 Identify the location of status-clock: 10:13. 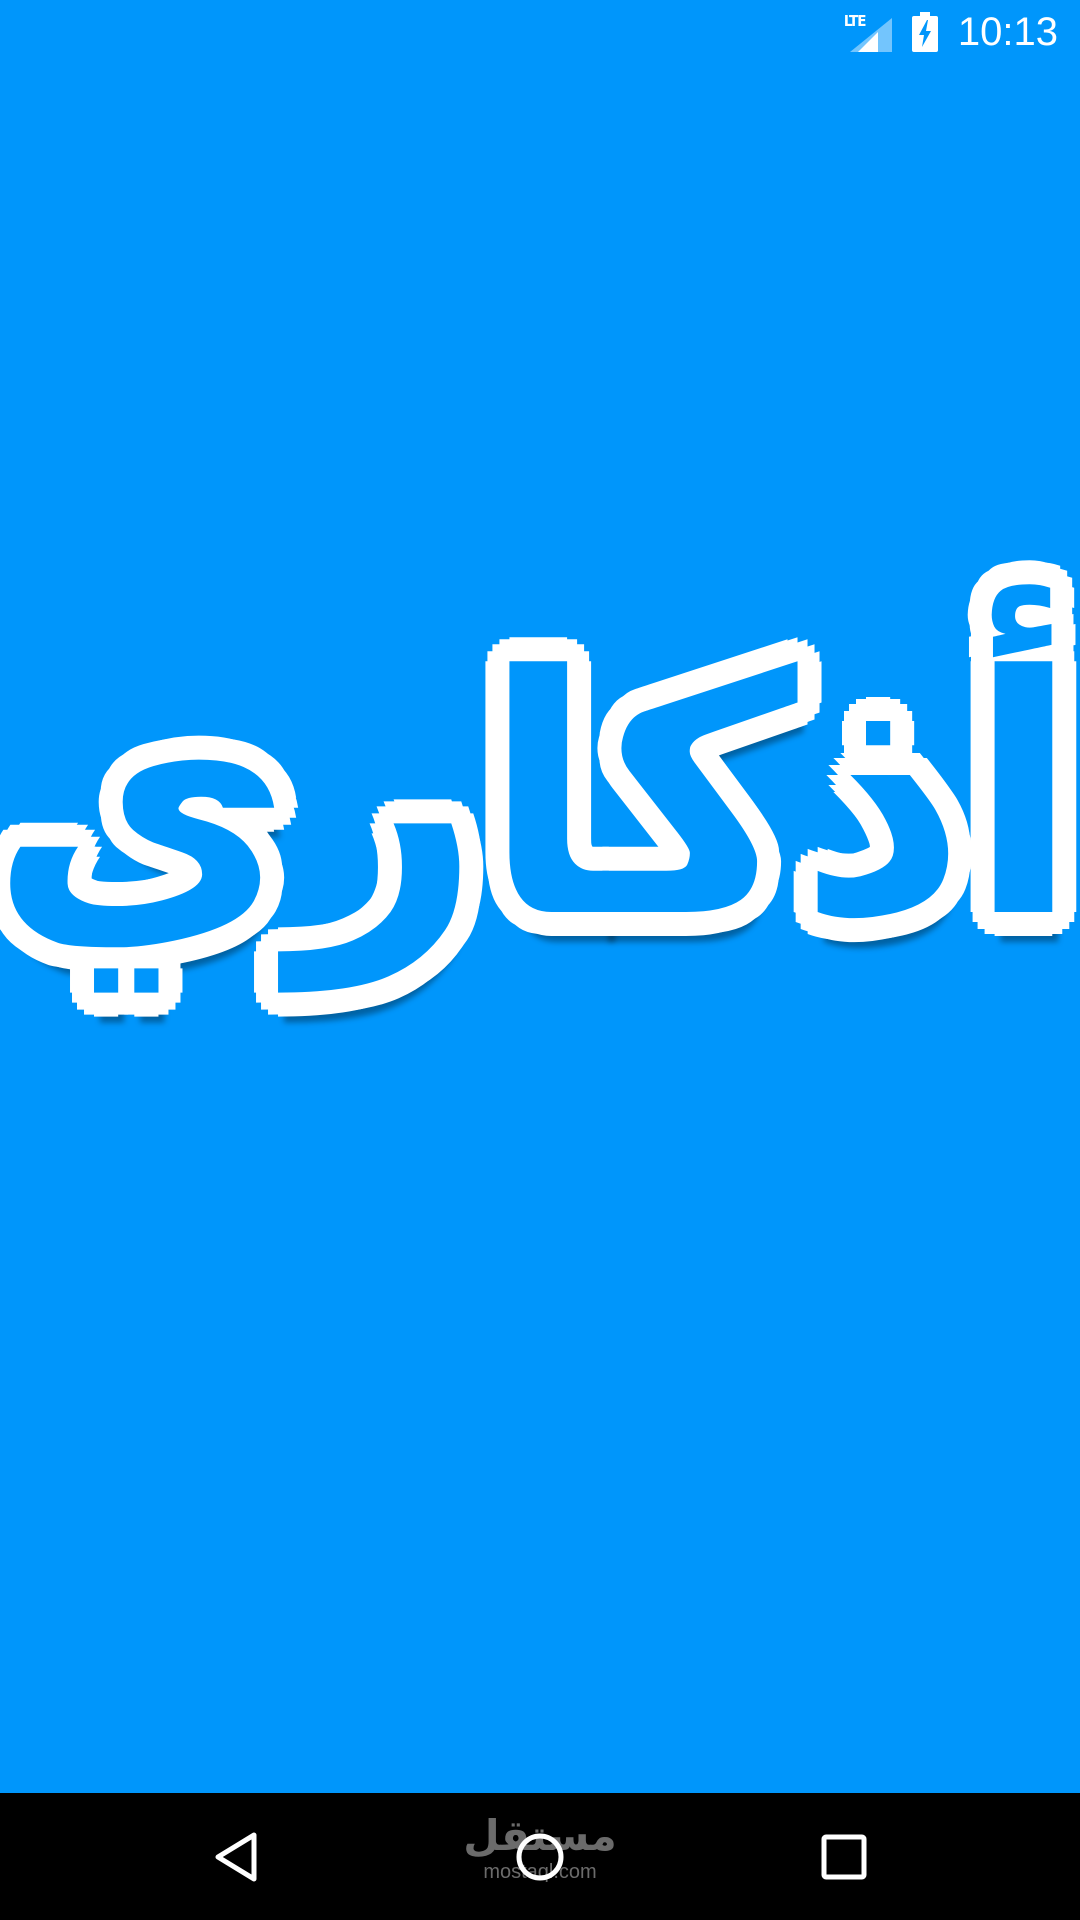
(1007, 31).